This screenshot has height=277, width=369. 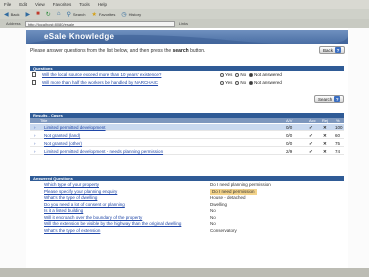 What do you see at coordinates (62, 4) in the screenshot?
I see `menu-favorites: Favorites` at bounding box center [62, 4].